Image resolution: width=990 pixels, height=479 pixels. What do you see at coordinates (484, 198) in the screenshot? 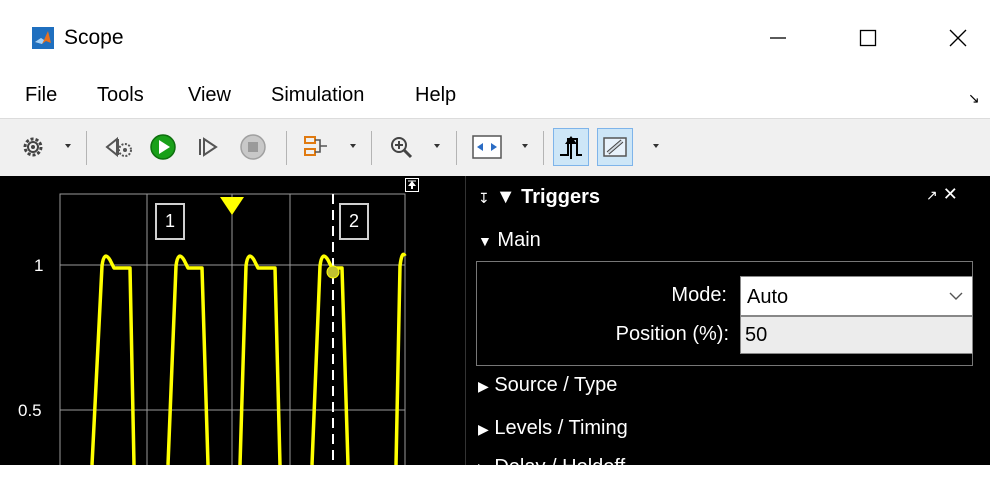
I see `pin-icon: ↧` at bounding box center [484, 198].